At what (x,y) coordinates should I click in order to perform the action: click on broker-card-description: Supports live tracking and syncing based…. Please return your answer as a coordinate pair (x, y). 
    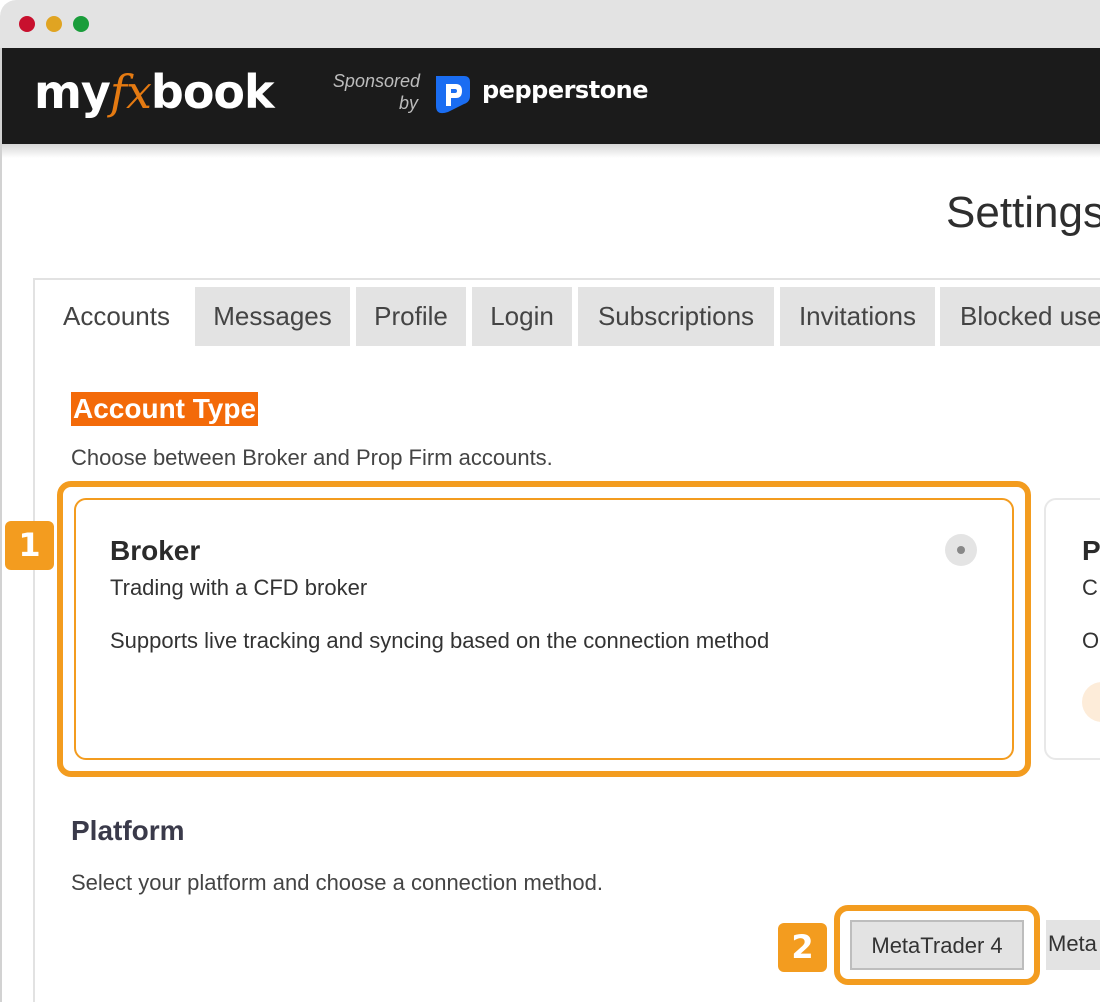
    Looking at the image, I should click on (440, 640).